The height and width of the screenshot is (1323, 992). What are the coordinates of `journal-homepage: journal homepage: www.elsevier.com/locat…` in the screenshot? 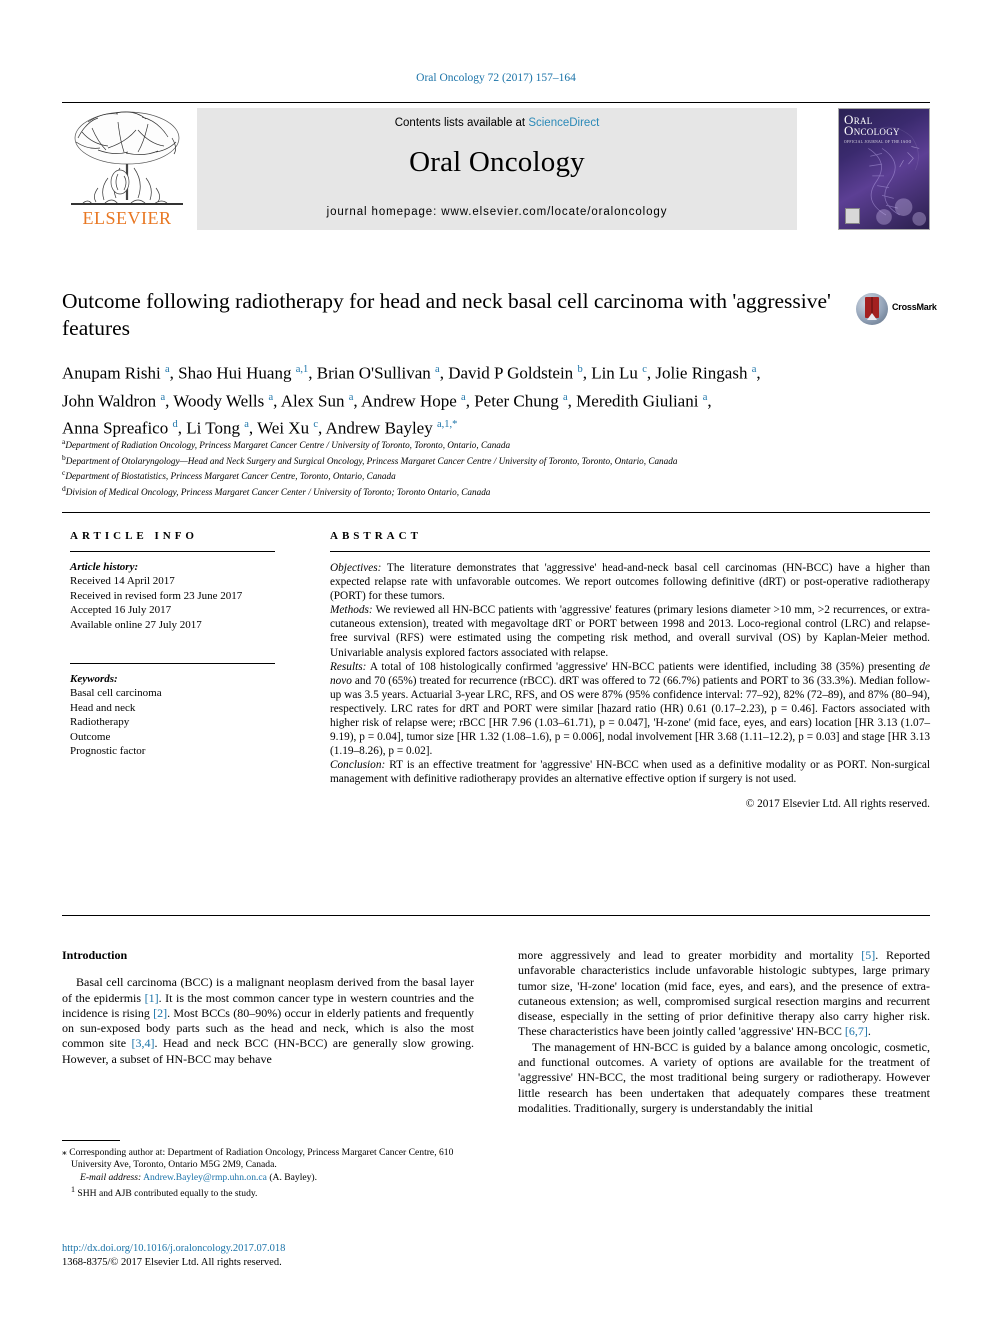 It's located at (497, 212).